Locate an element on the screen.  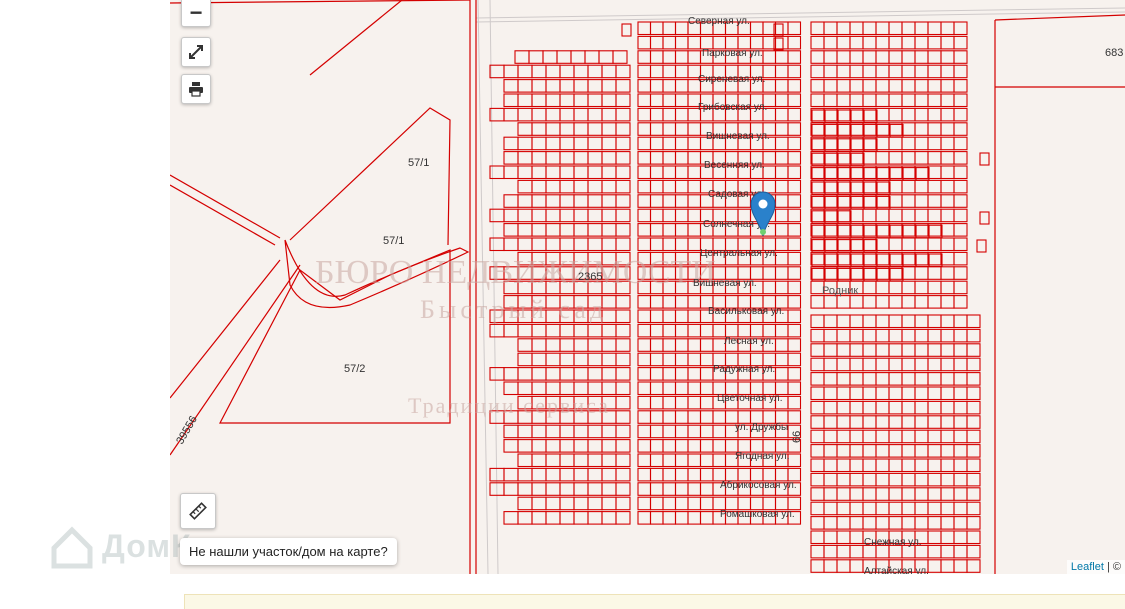
street-label: Абрикосовая ул. is located at coordinates (758, 485).